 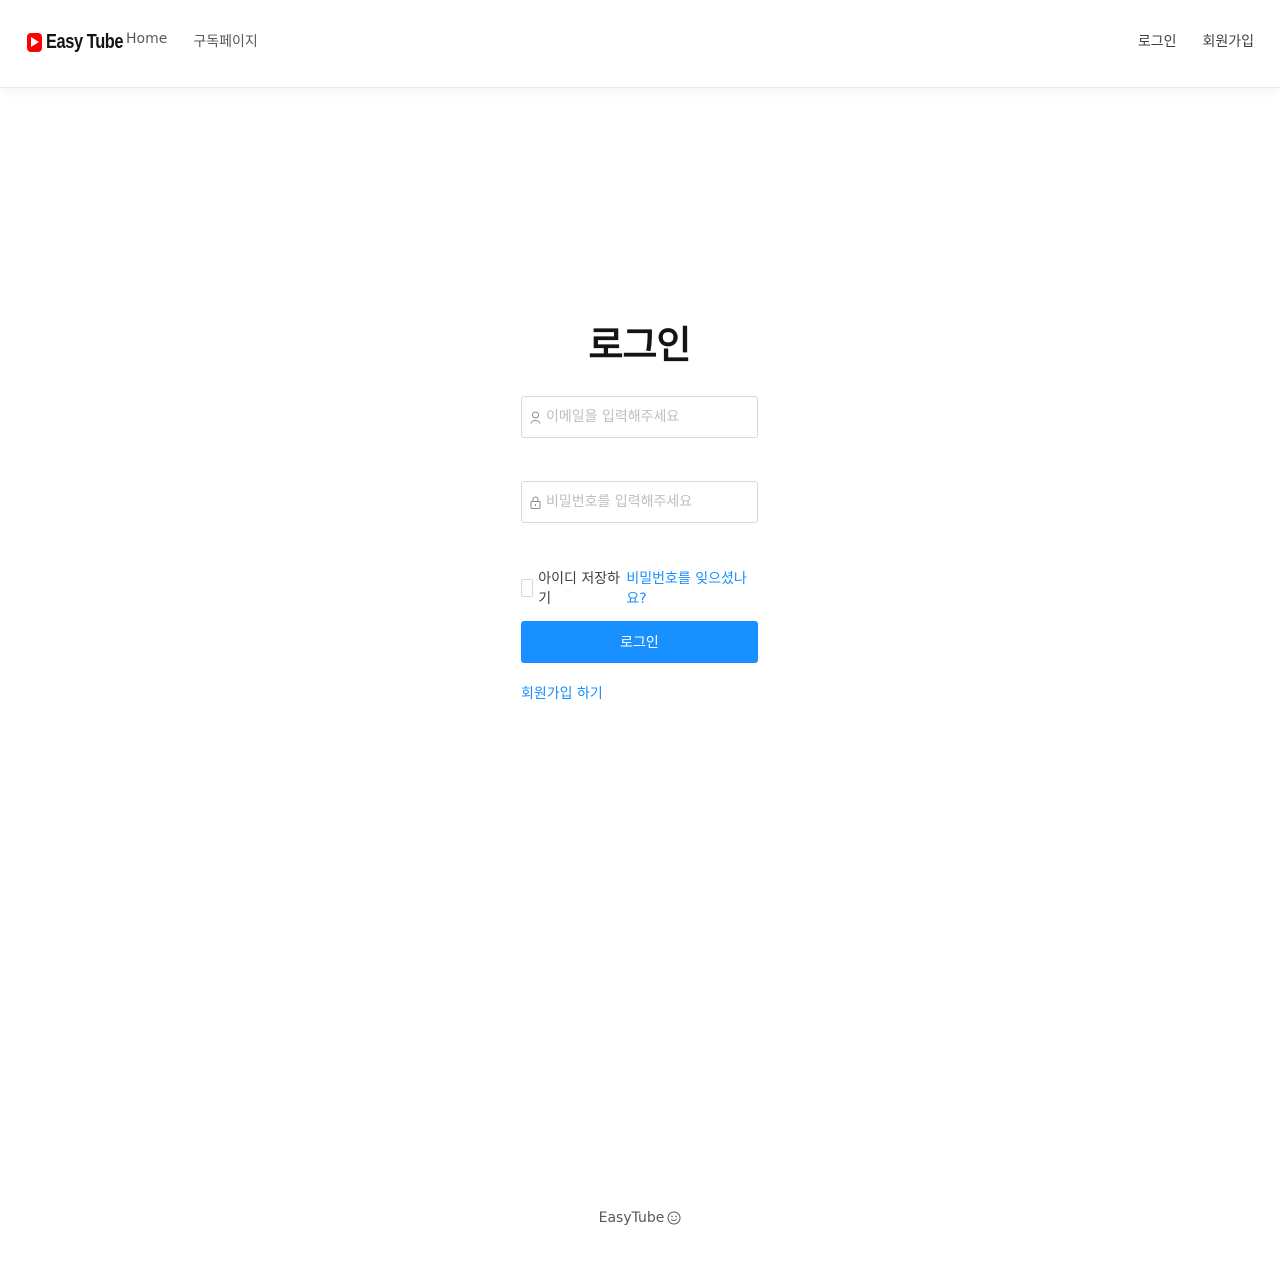 I want to click on login-options: 아이디 저장하기 비밀번호를 잊으셨나요?, so click(x=639, y=589).